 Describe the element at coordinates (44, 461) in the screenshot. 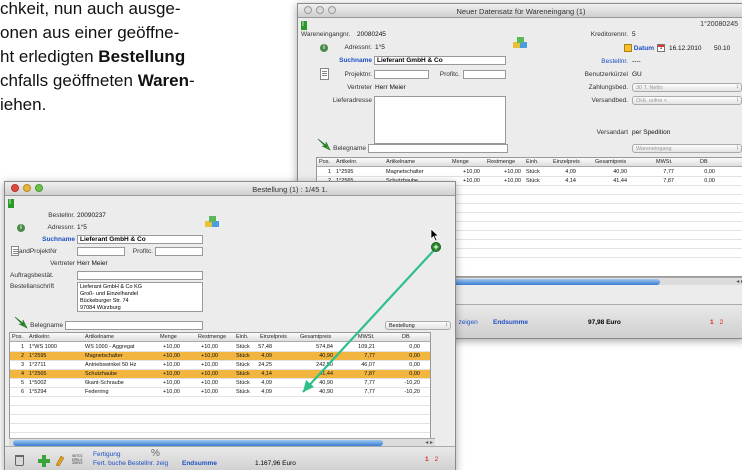

I see `add-icon` at that location.